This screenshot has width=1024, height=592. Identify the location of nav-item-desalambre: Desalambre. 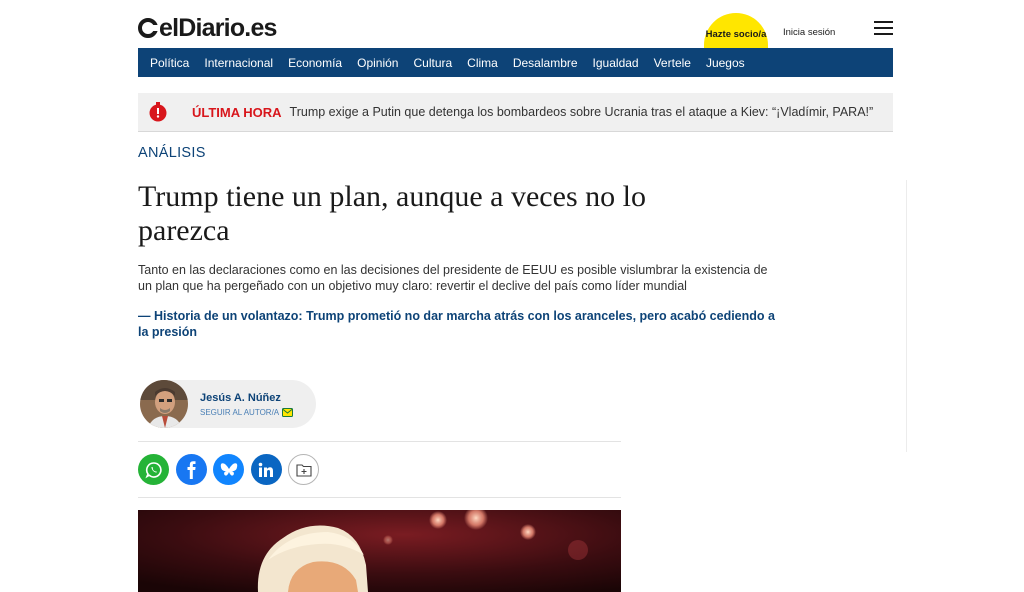
(545, 63).